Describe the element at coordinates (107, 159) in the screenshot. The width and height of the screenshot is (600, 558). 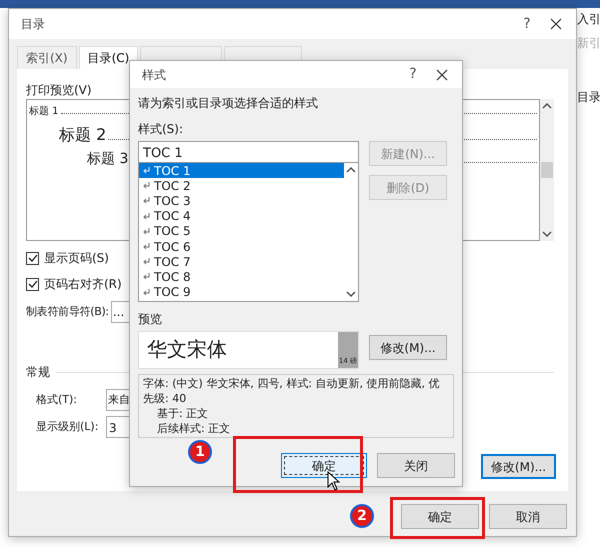
I see `preview-heading: 标题 3` at that location.